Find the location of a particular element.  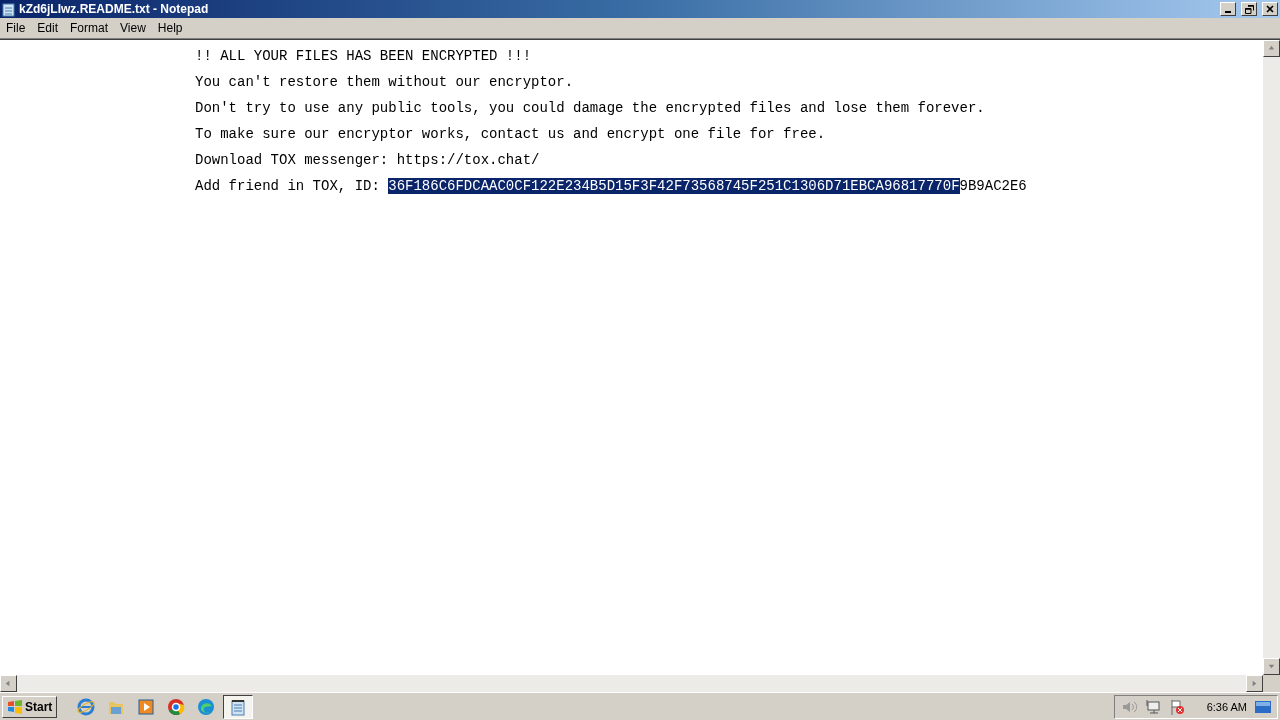

text-line: You can't restore them without our encryptor. is located at coordinates (384, 82).